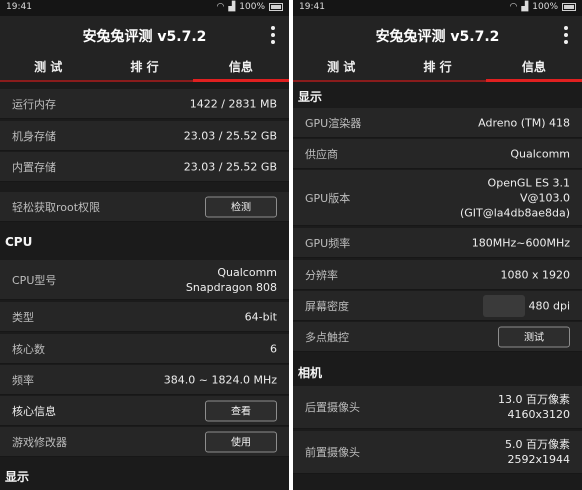  Describe the element at coordinates (241, 206) in the screenshot. I see `check-root-button: 检测` at that location.